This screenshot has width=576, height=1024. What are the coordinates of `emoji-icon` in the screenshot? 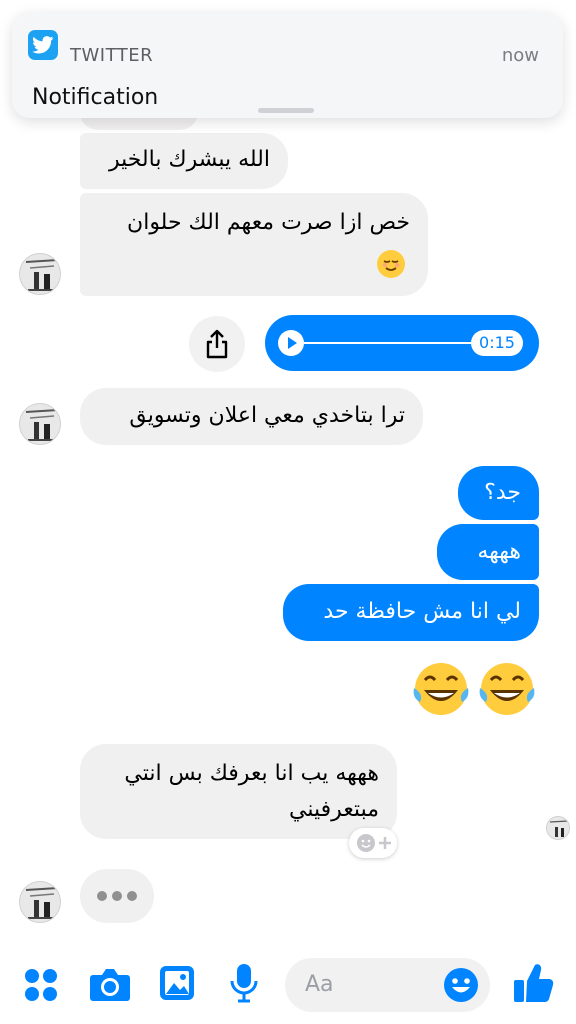 It's located at (461, 985).